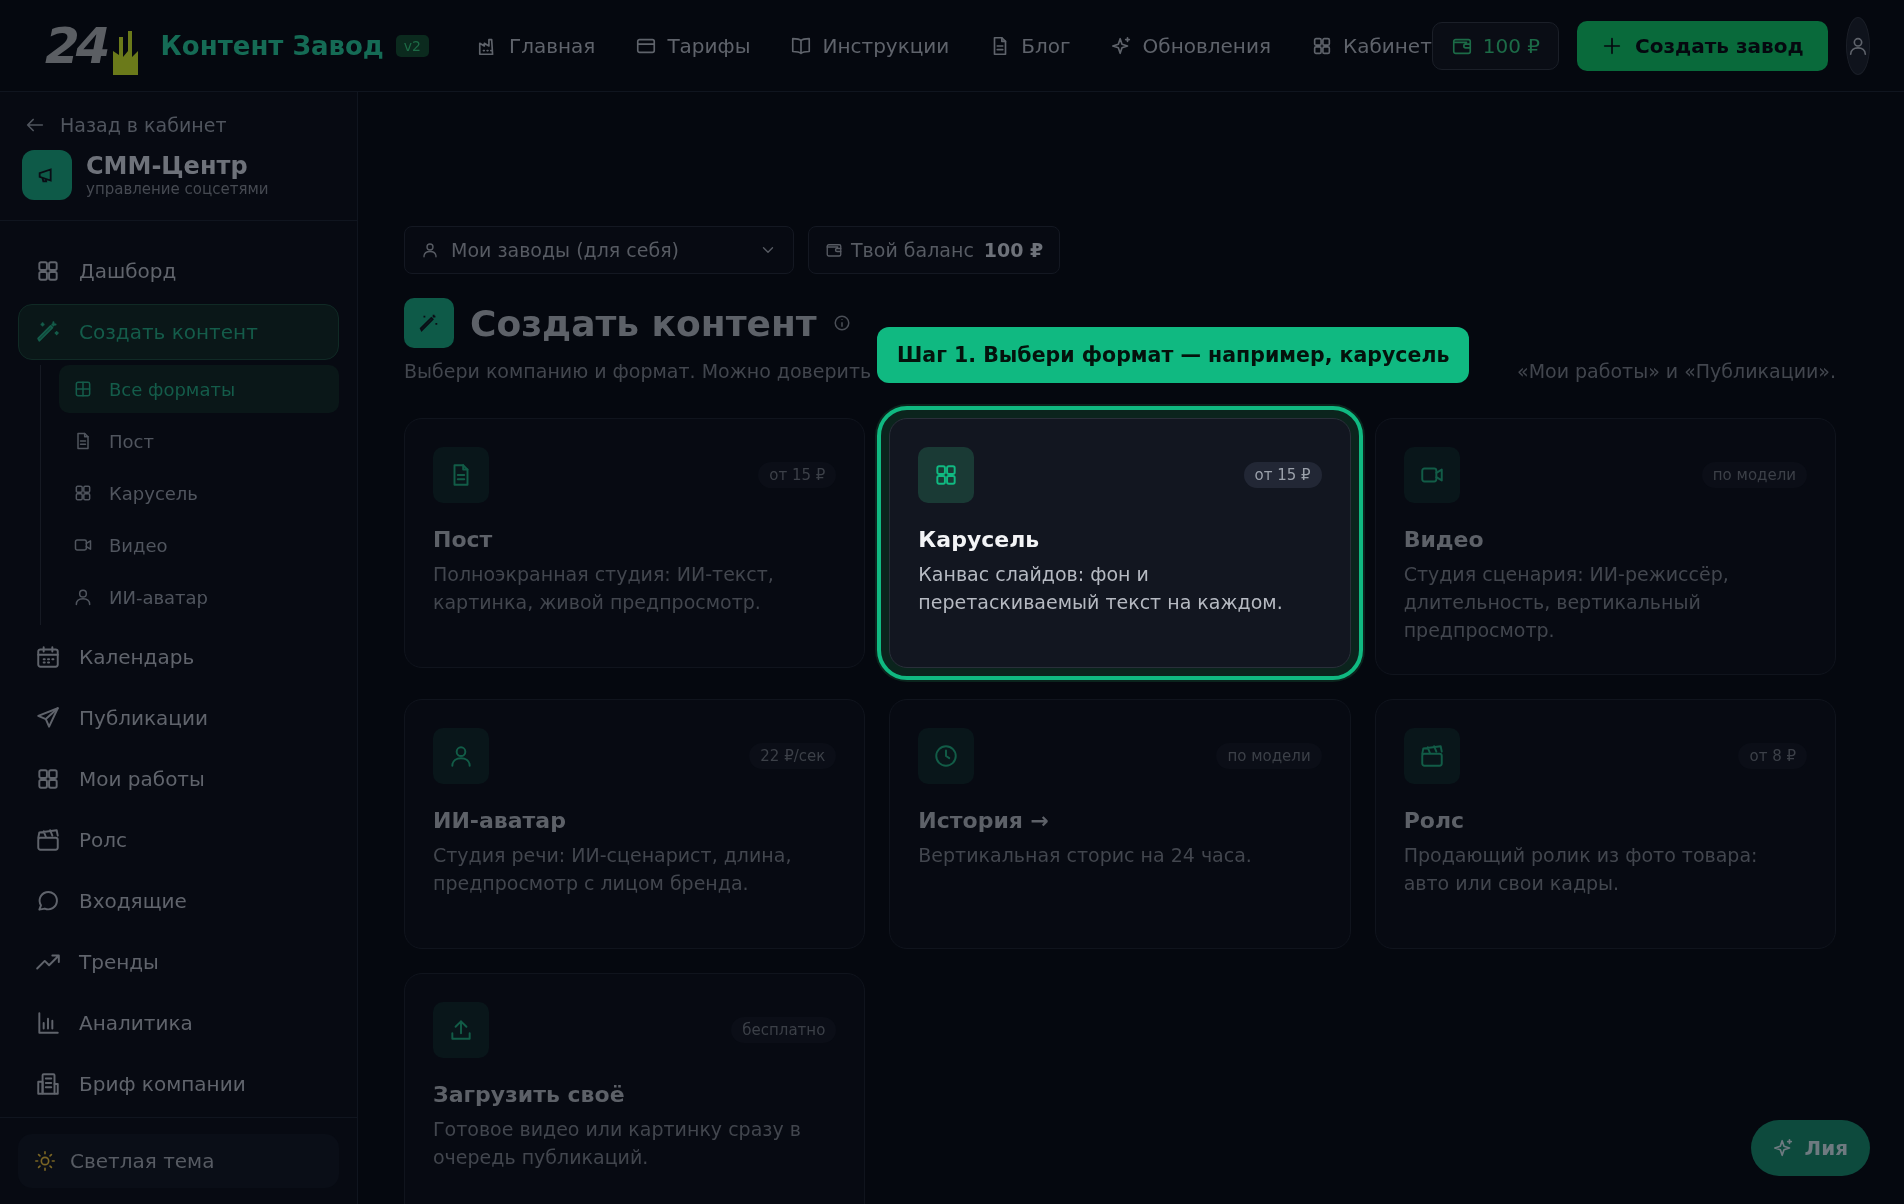 The image size is (1904, 1204). Describe the element at coordinates (979, 539) in the screenshot. I see `card-title: Карусель` at that location.